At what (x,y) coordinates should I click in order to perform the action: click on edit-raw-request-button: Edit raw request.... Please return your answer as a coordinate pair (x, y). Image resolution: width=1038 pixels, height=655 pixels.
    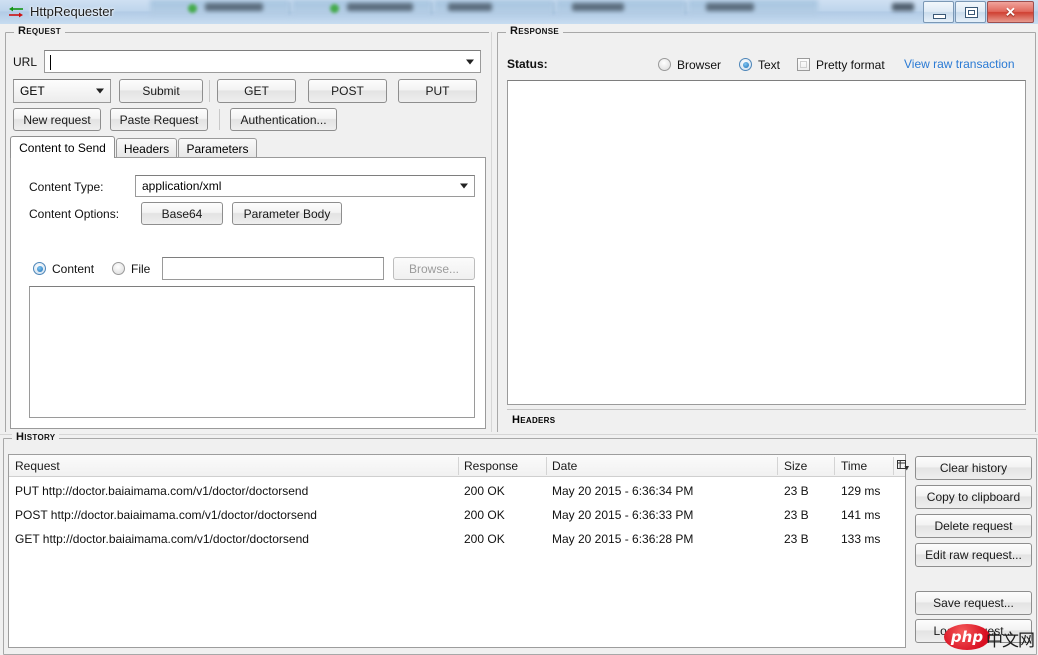
    Looking at the image, I should click on (973, 555).